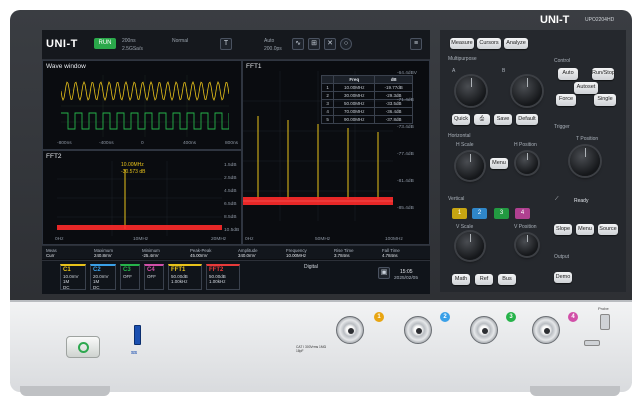 The width and height of the screenshot is (640, 403). Describe the element at coordinates (605, 100) in the screenshot. I see `single-button: Single` at that location.